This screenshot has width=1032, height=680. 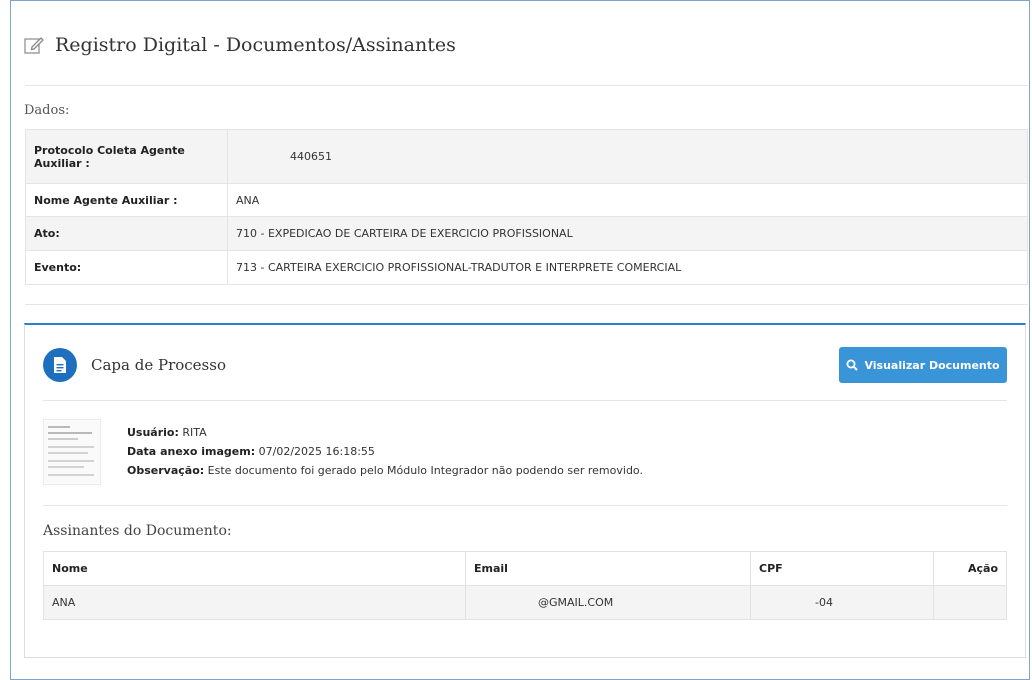 I want to click on dados-label: Dados:, so click(x=47, y=110).